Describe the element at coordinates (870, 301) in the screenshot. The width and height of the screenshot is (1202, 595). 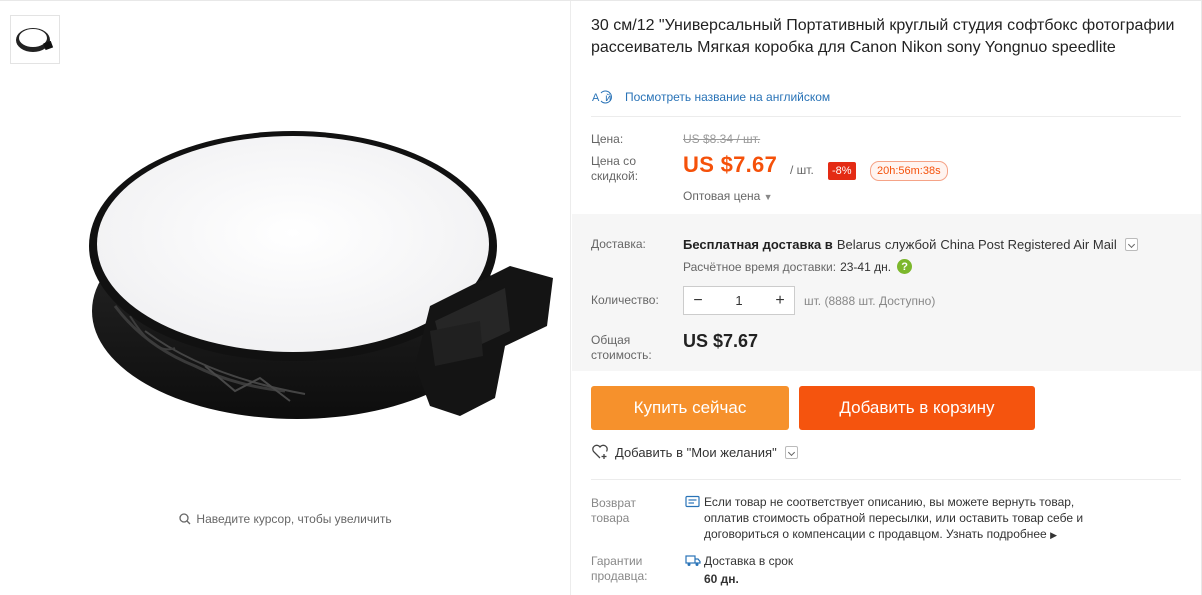
I see `quantity-available: шт. (8888 шт. Доступно)` at that location.